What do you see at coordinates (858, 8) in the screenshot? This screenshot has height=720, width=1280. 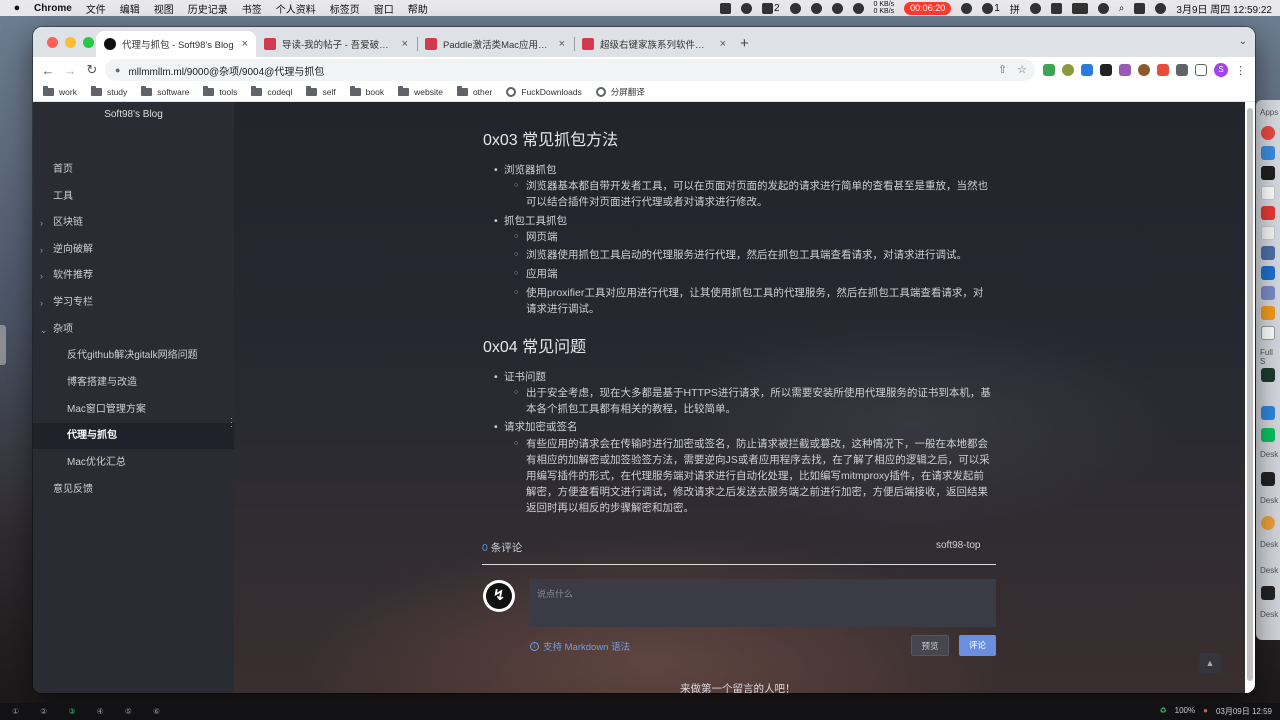 I see `cloud-icon` at bounding box center [858, 8].